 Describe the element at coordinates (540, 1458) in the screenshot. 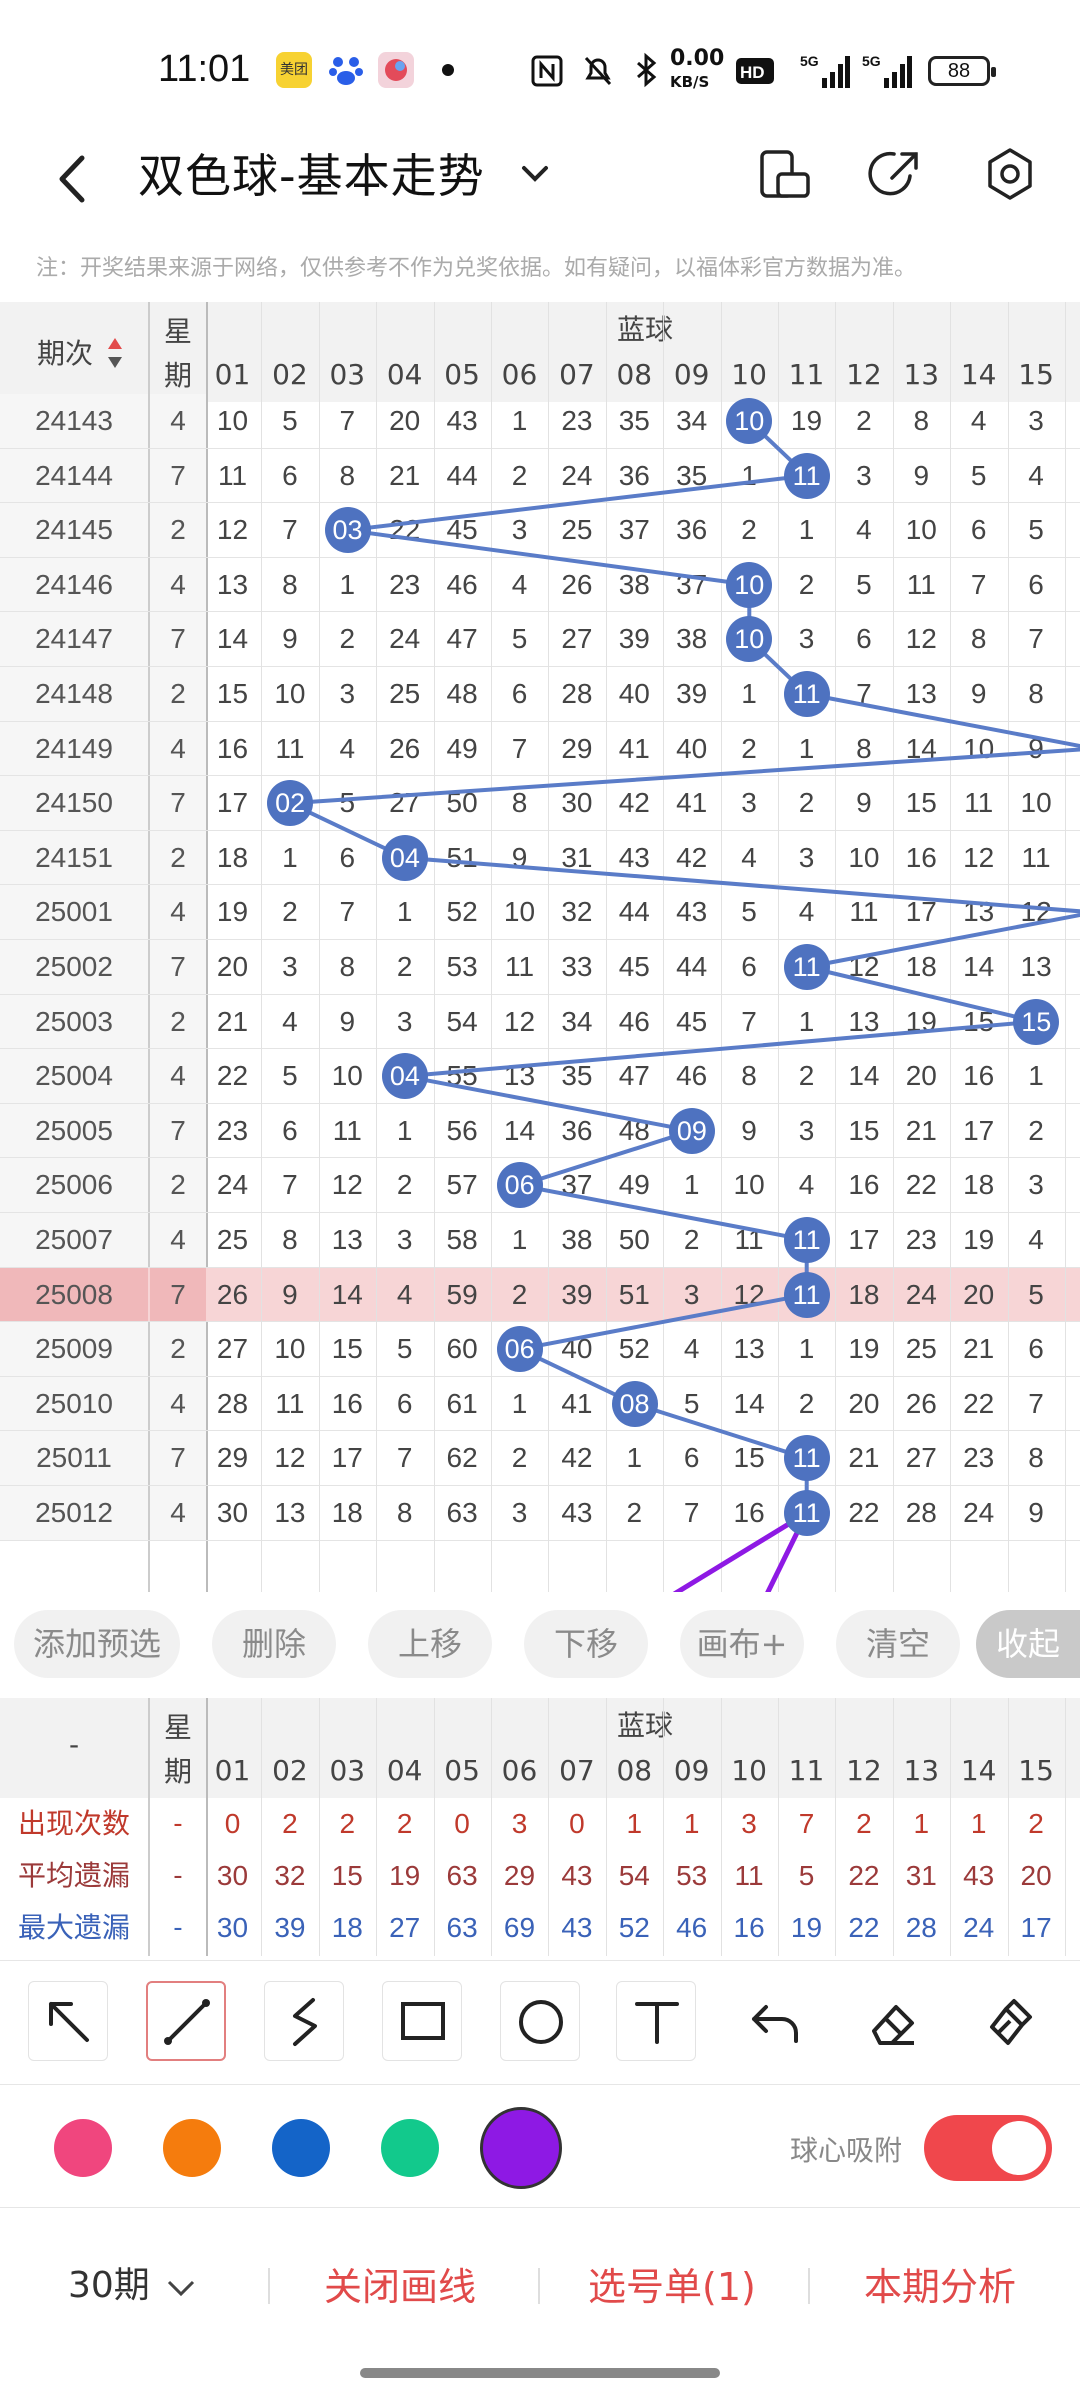

I see `table-row: 25011 7 29 12 17 7 62 2 42 1 6 15 11 21 27 23 8` at that location.